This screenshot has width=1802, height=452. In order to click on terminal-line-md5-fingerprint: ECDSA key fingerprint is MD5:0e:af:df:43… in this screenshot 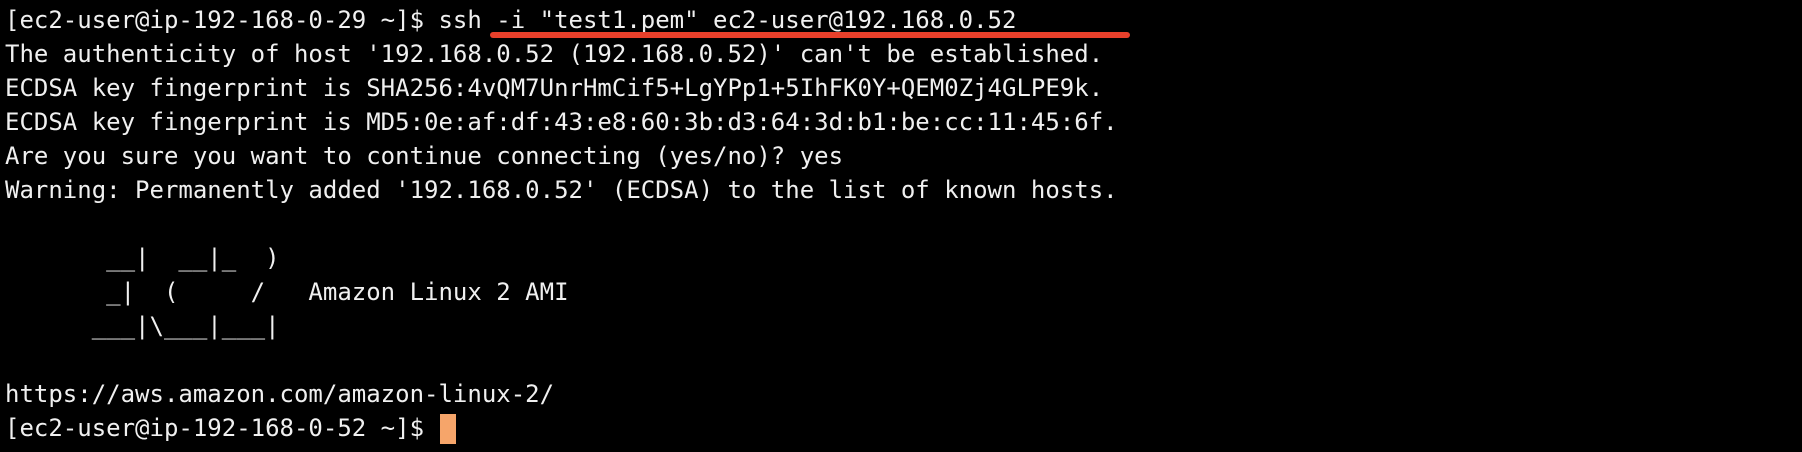, I will do `click(561, 122)`.